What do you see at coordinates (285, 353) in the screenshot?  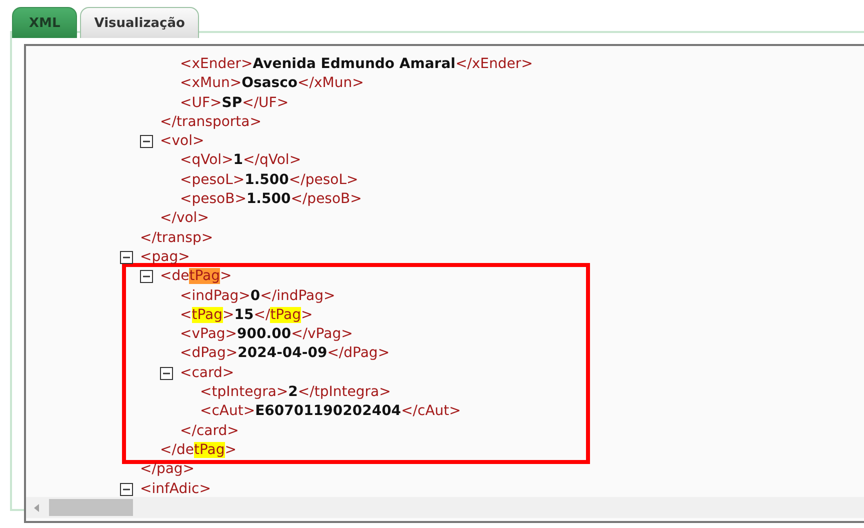 I see `xml-line: <dPag>2024-04-09</dPag>` at bounding box center [285, 353].